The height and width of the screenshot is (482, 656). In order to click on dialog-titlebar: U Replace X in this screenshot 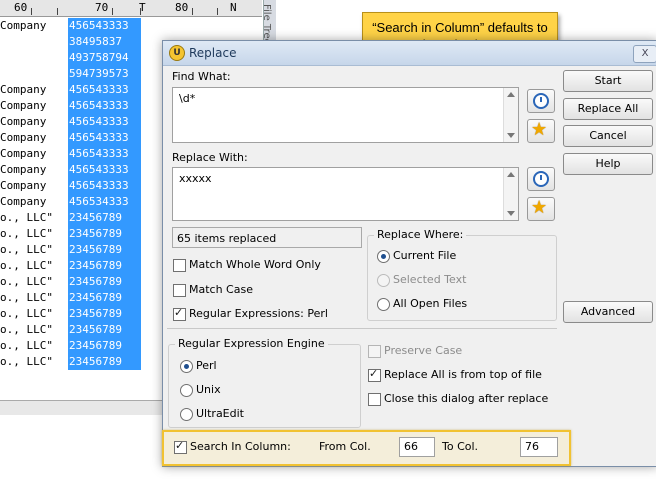, I will do `click(409, 53)`.